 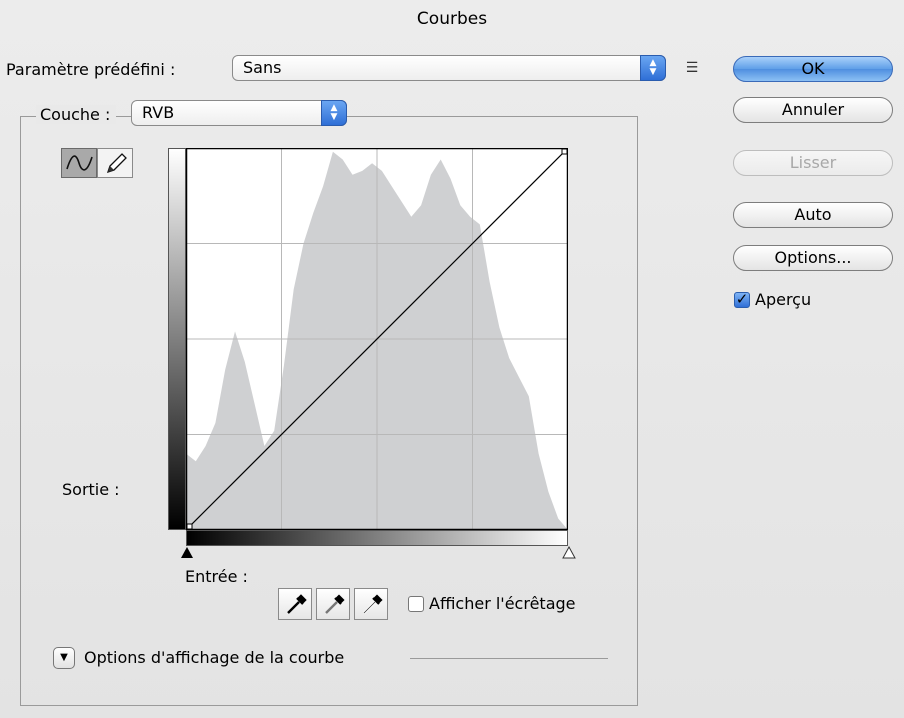 I want to click on show-clipping-label: Afficher l'écrêtage, so click(x=502, y=603).